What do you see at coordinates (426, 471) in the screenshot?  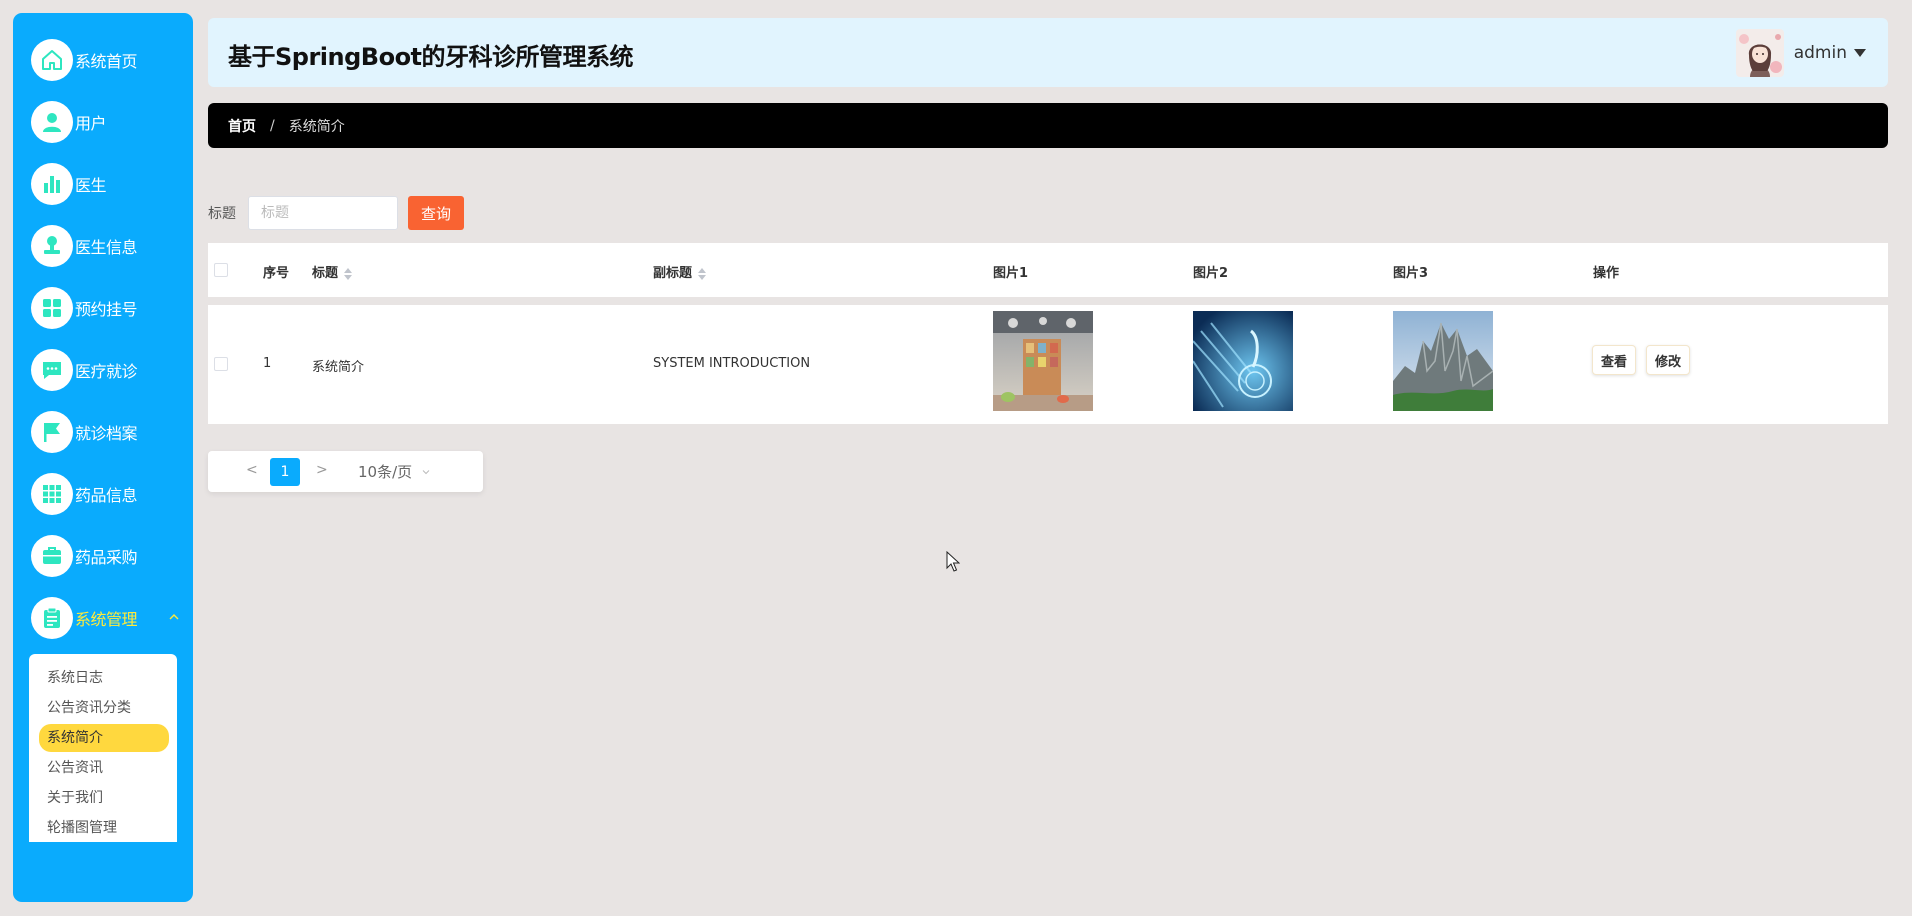 I see `chevron-down-icon` at bounding box center [426, 471].